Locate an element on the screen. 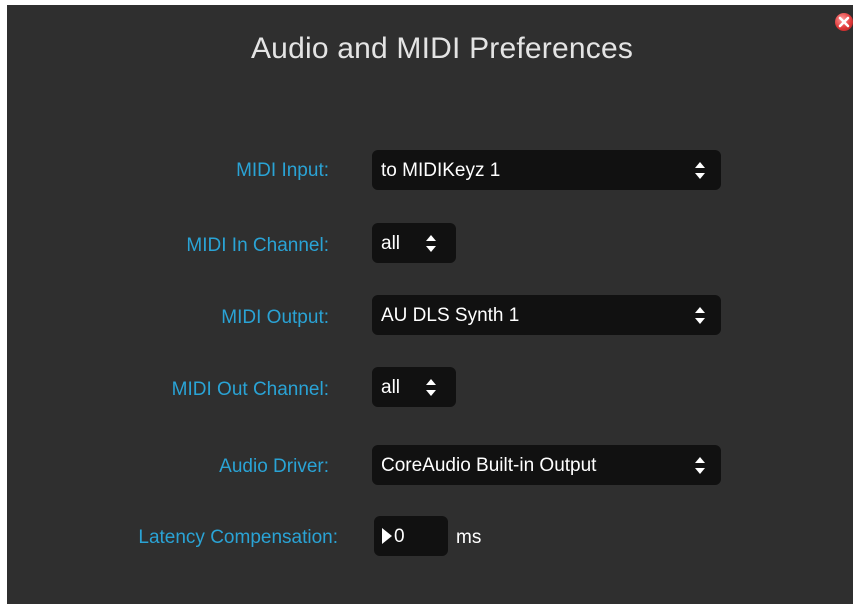  midi-output-value: AU DLS Synth 1 is located at coordinates (450, 315).